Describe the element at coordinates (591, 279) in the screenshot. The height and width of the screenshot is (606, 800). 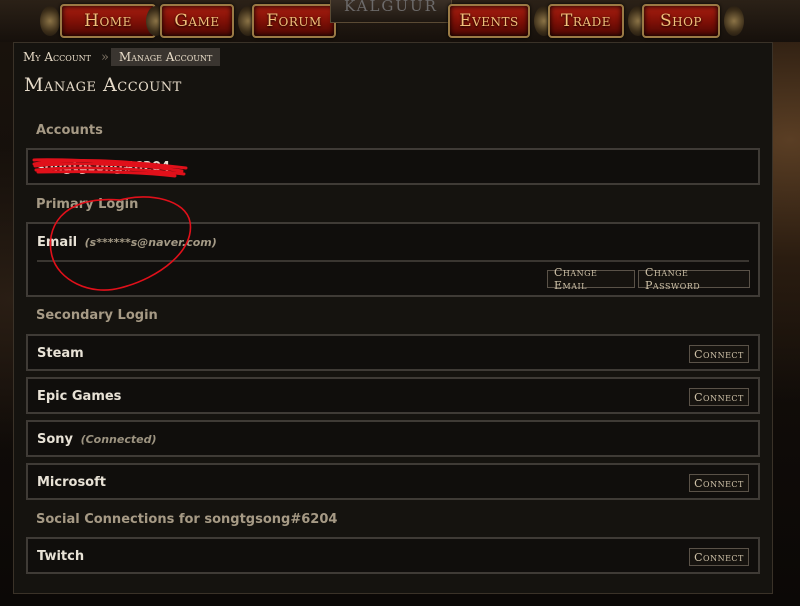
I see `change-email-button: Change Email` at that location.